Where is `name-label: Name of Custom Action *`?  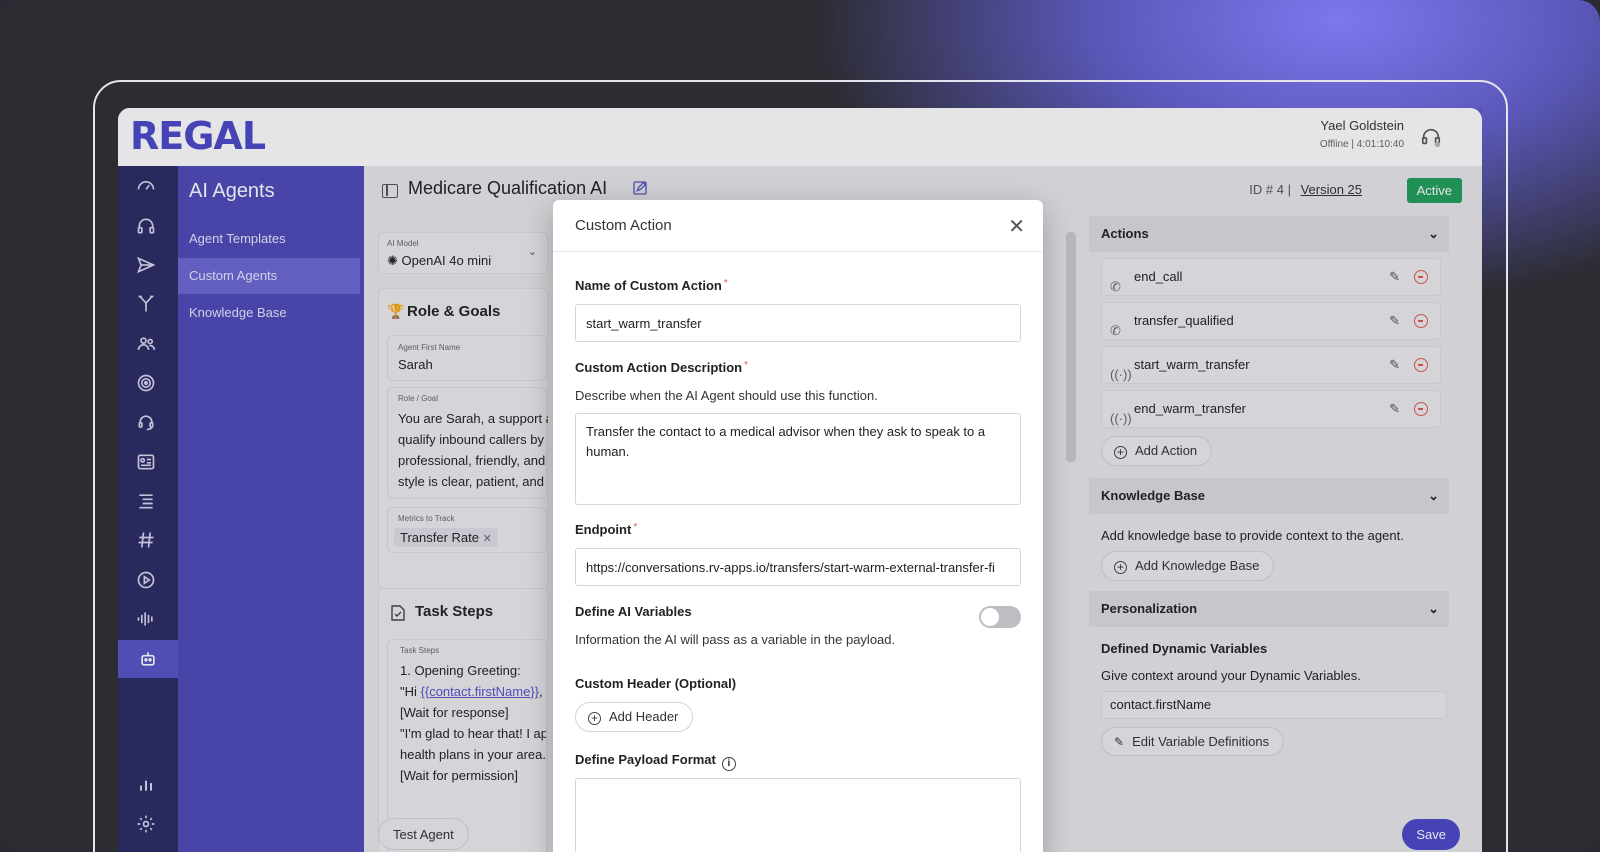
name-label: Name of Custom Action * is located at coordinates (651, 285).